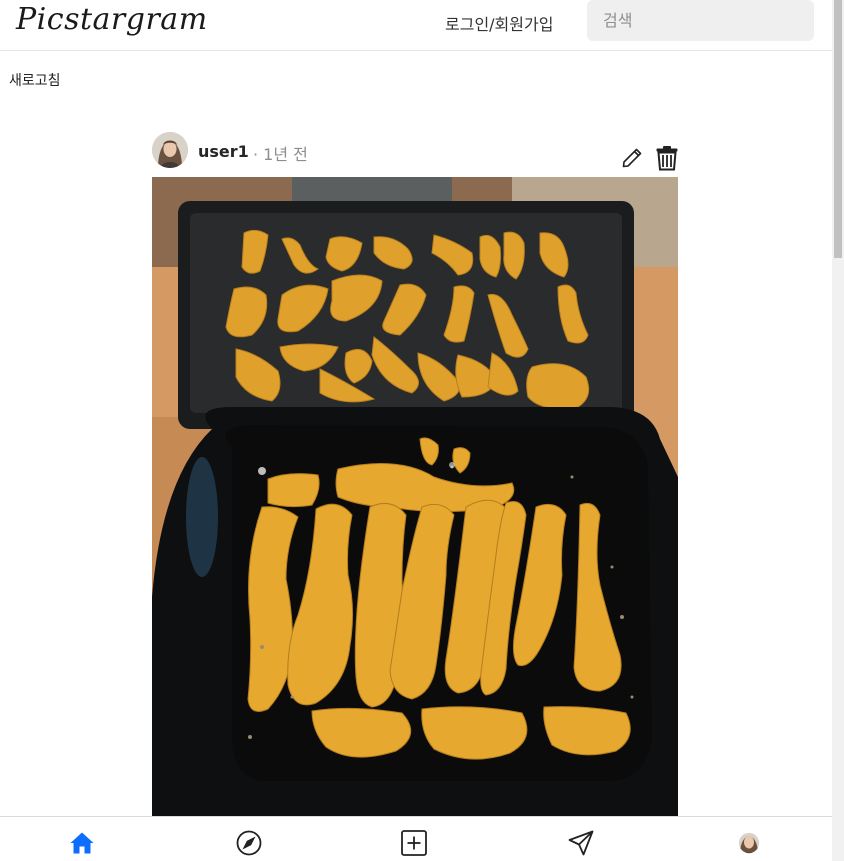 The width and height of the screenshot is (844, 861). I want to click on nav-explore, so click(249, 843).